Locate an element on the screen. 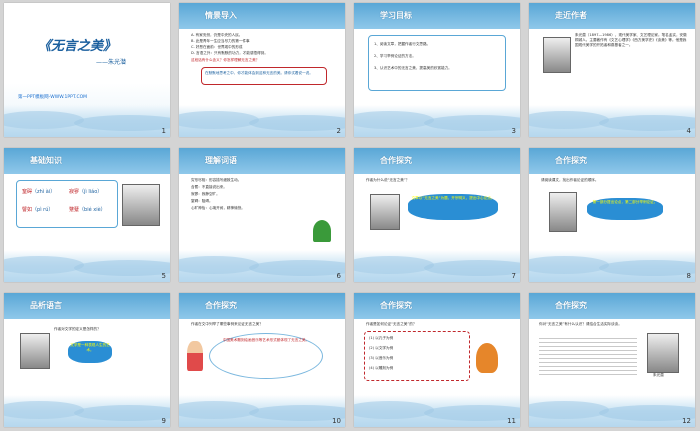 The height and width of the screenshot is (431, 700). slide-heading: 理解词语 is located at coordinates (221, 160).